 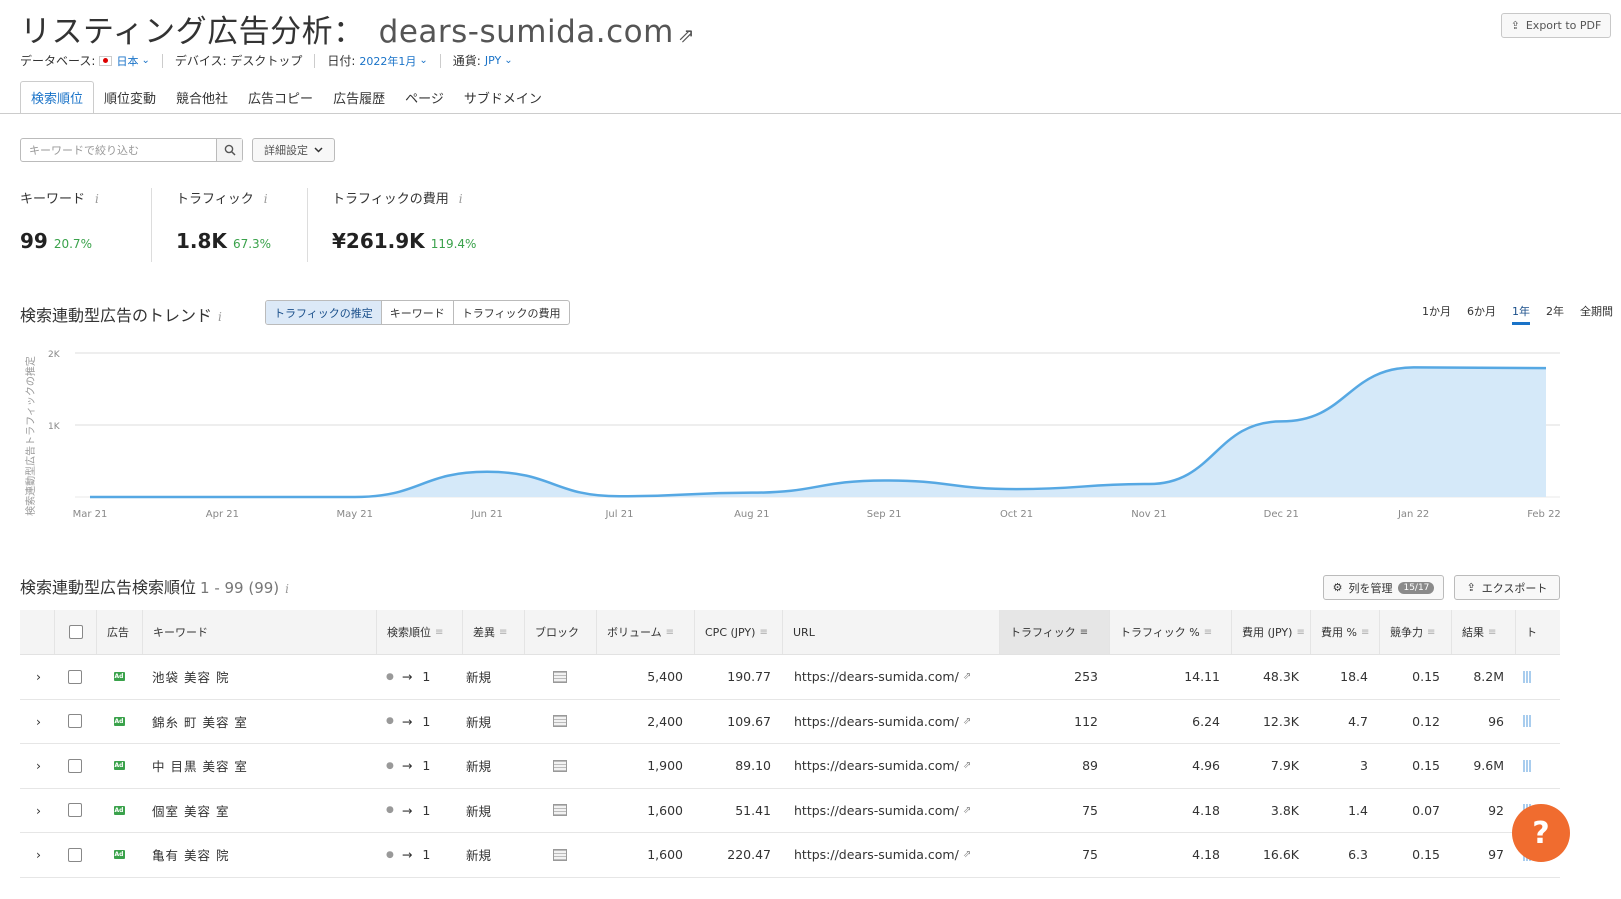 What do you see at coordinates (424, 97) in the screenshot?
I see `tab-pages: ページ` at bounding box center [424, 97].